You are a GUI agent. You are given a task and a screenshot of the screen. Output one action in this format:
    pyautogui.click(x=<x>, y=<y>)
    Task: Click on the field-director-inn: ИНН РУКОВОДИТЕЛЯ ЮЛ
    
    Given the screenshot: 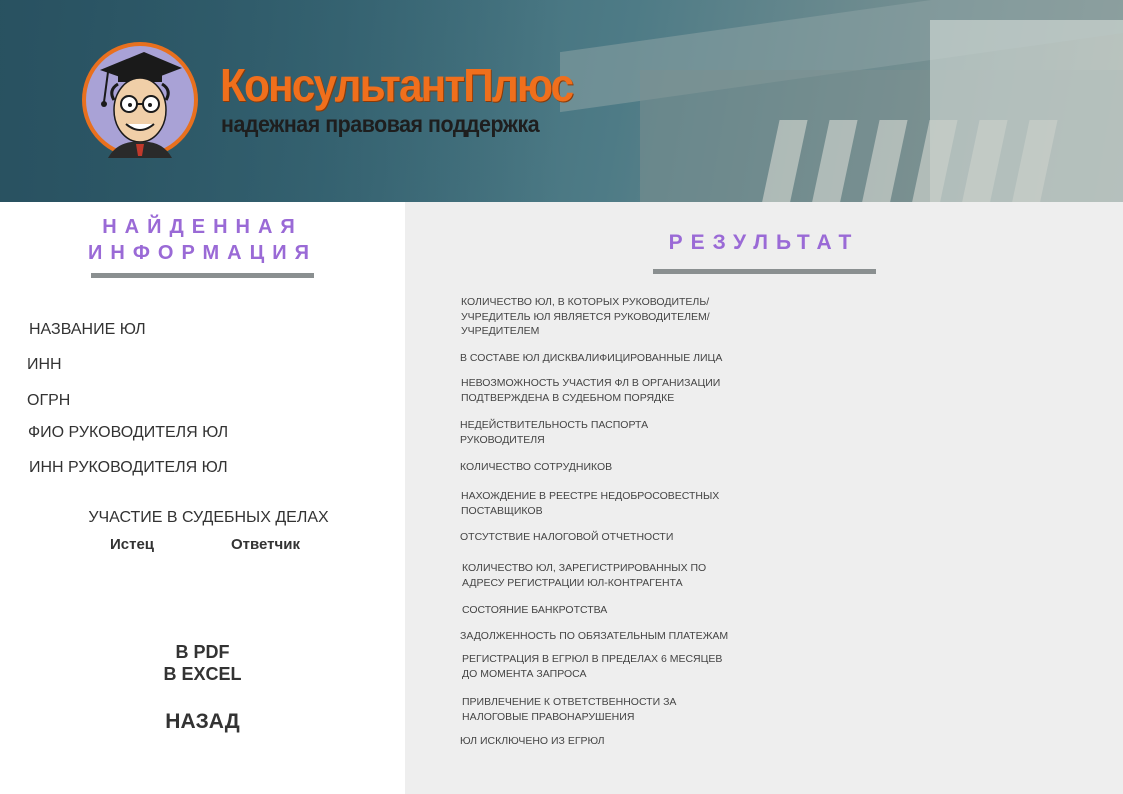 What is the action you would take?
    pyautogui.click(x=128, y=467)
    